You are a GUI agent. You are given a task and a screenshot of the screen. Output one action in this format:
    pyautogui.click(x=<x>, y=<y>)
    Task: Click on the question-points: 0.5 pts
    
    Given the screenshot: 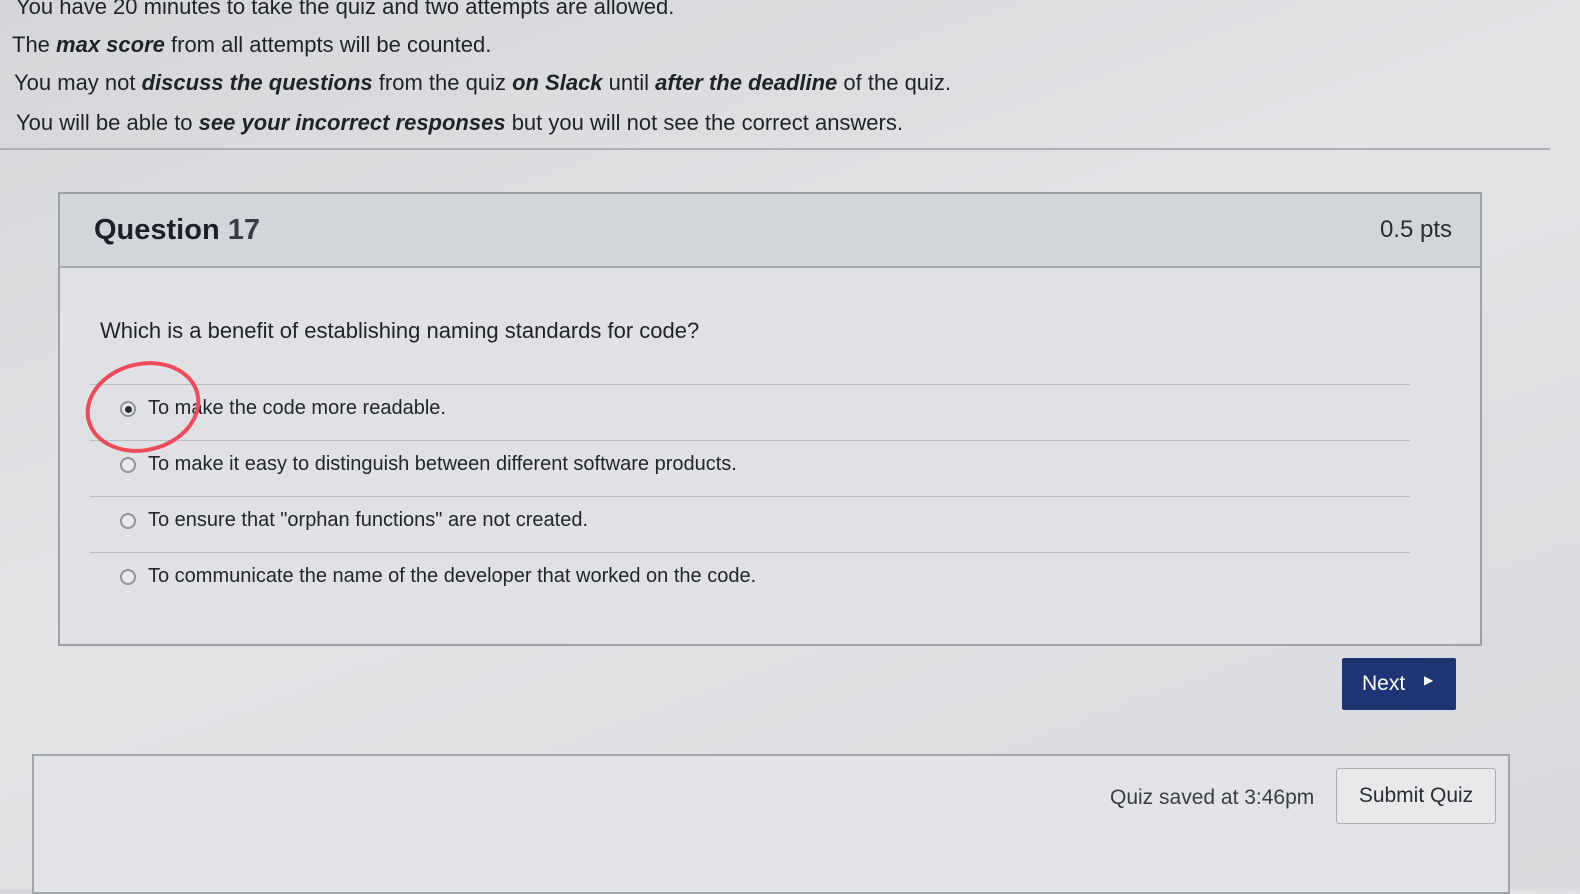 What is the action you would take?
    pyautogui.click(x=1415, y=229)
    